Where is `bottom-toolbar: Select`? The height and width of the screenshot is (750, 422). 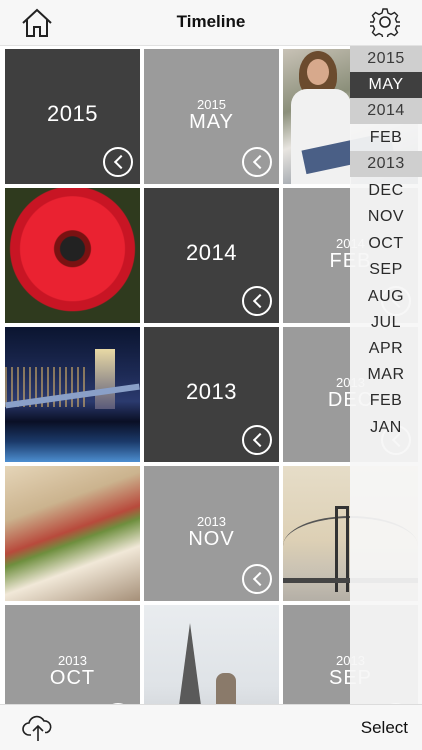 bottom-toolbar: Select is located at coordinates (211, 727).